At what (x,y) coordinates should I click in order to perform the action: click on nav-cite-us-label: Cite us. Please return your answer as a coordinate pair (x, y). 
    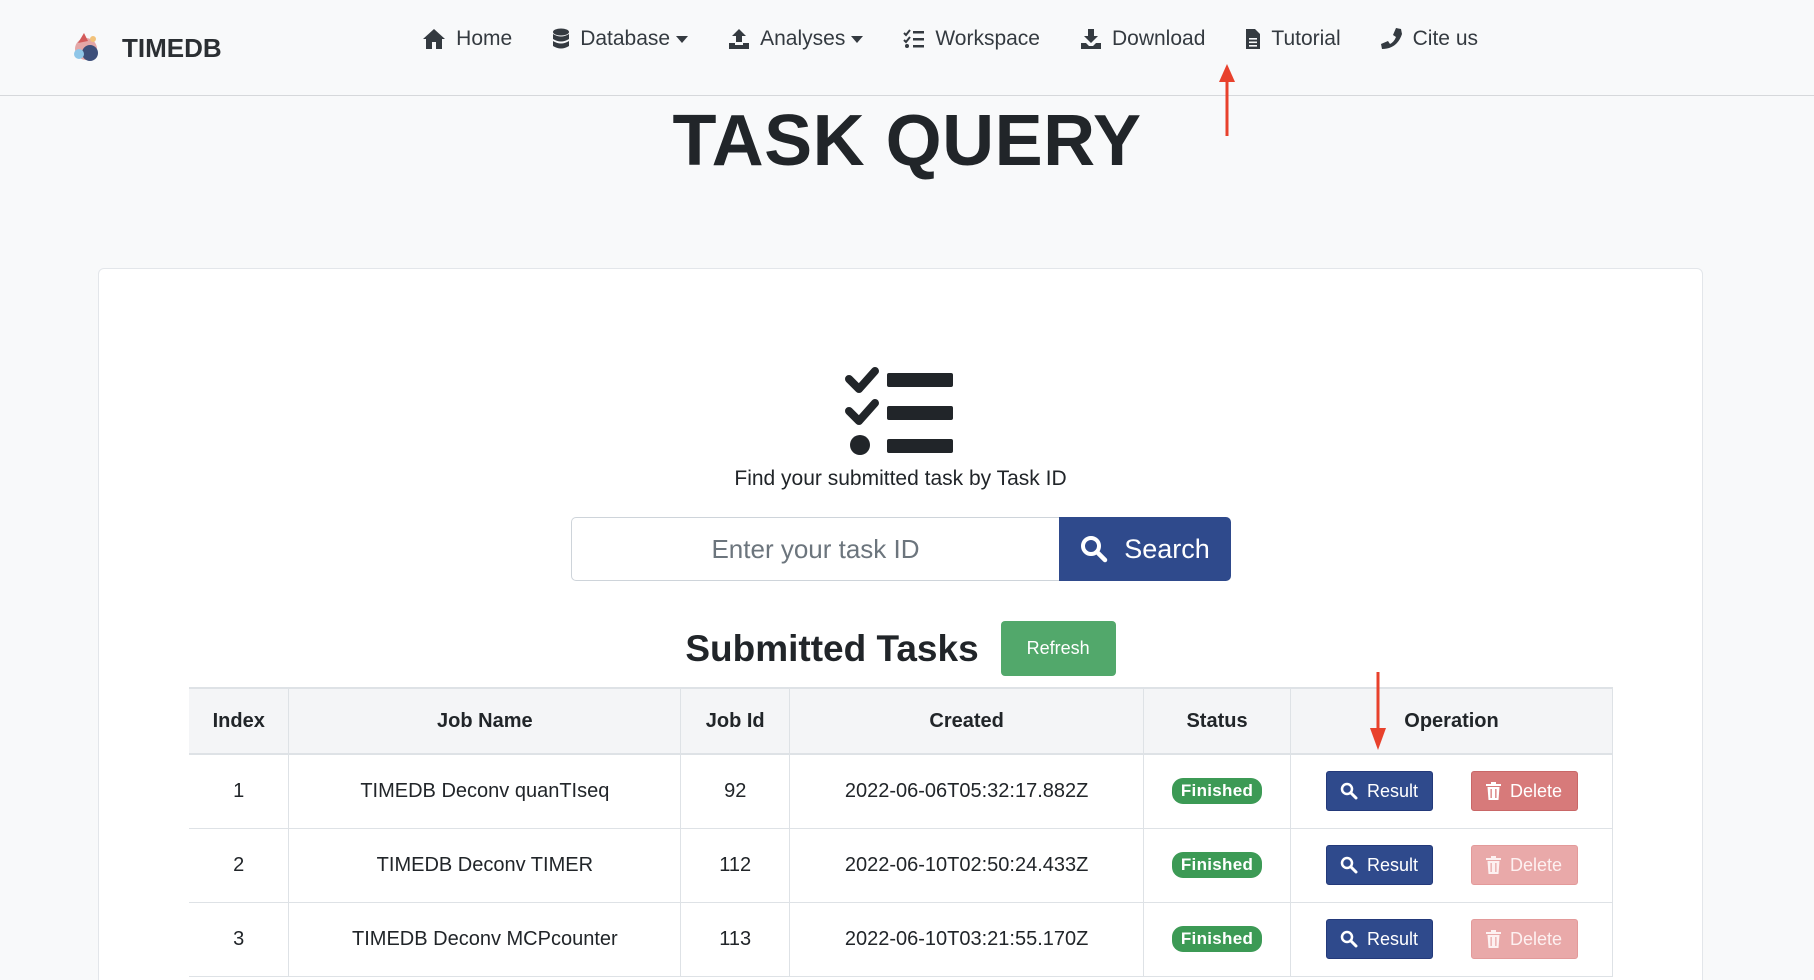
    Looking at the image, I should click on (1445, 38).